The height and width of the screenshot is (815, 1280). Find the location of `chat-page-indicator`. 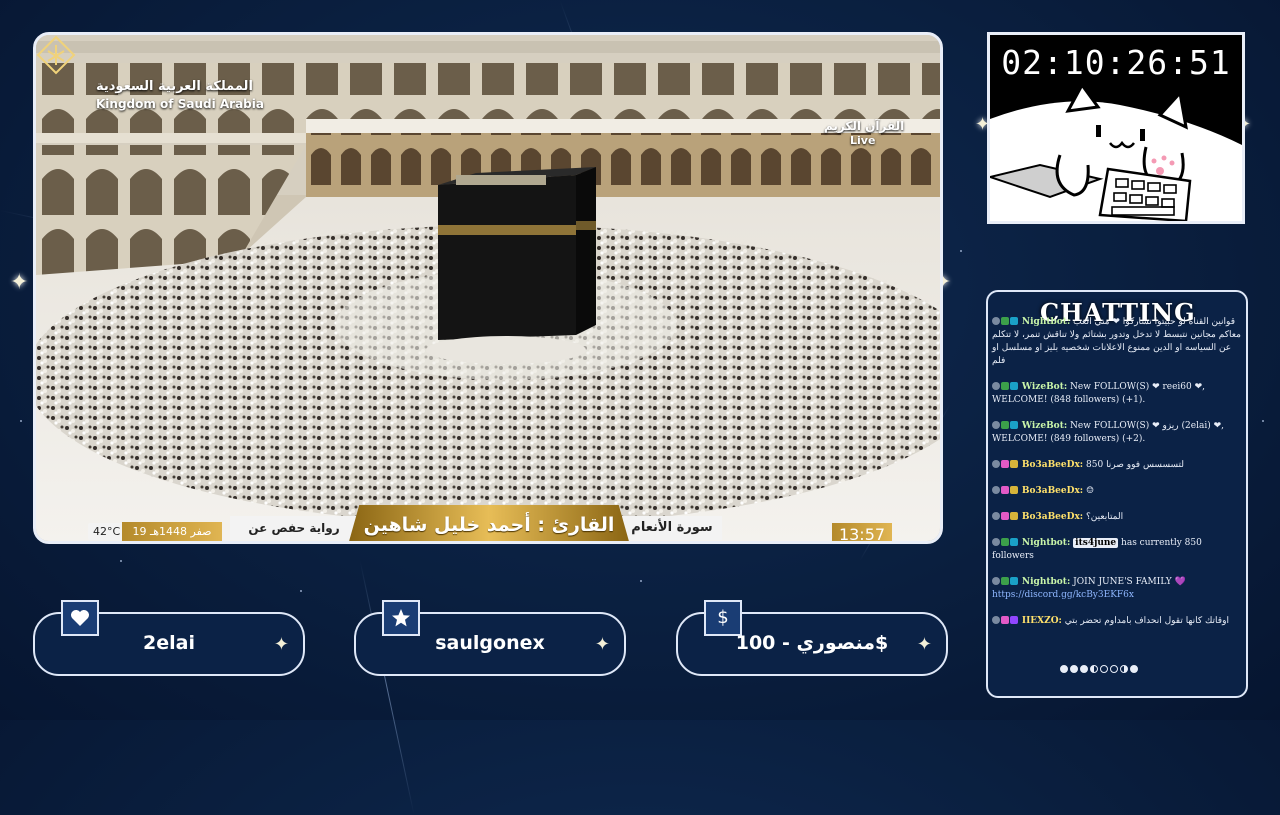

chat-page-indicator is located at coordinates (1100, 667).